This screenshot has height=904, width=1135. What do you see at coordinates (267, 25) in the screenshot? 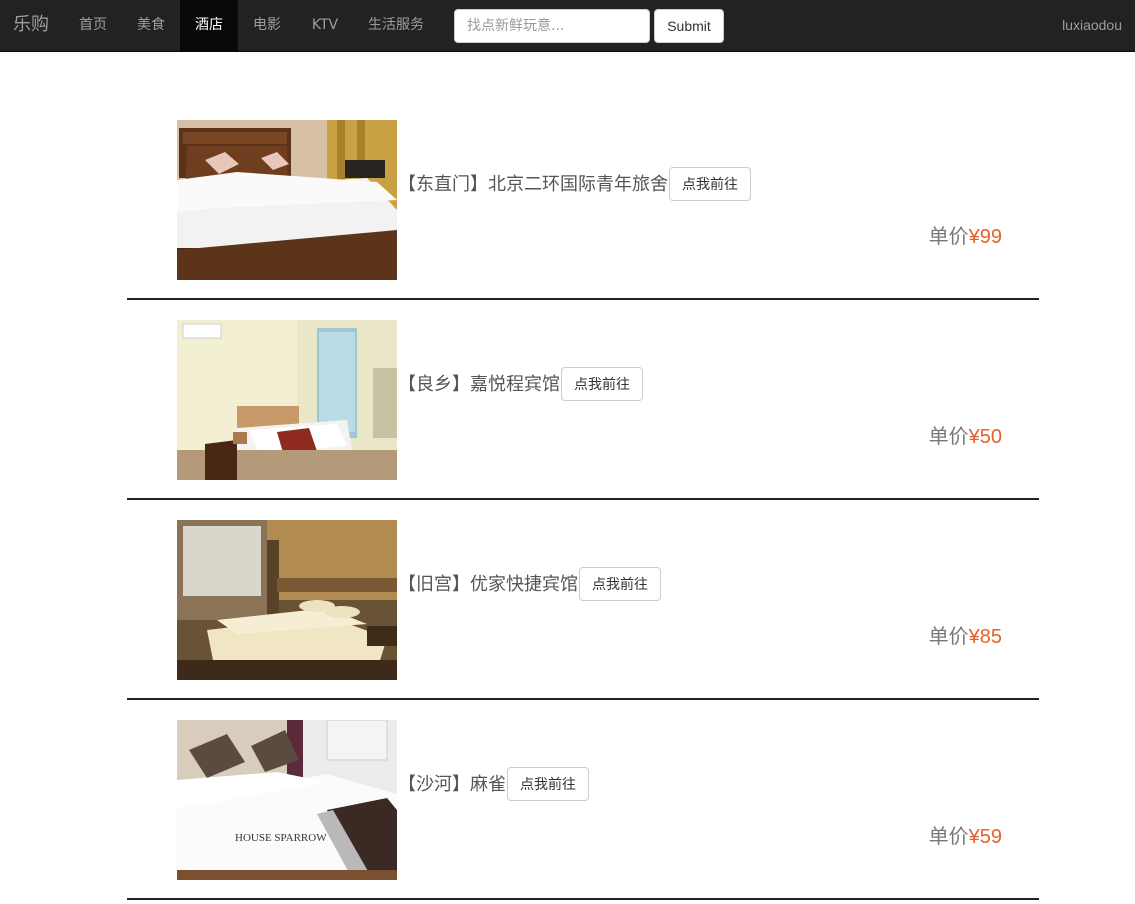
I see `nav-item-movie: 电影` at bounding box center [267, 25].